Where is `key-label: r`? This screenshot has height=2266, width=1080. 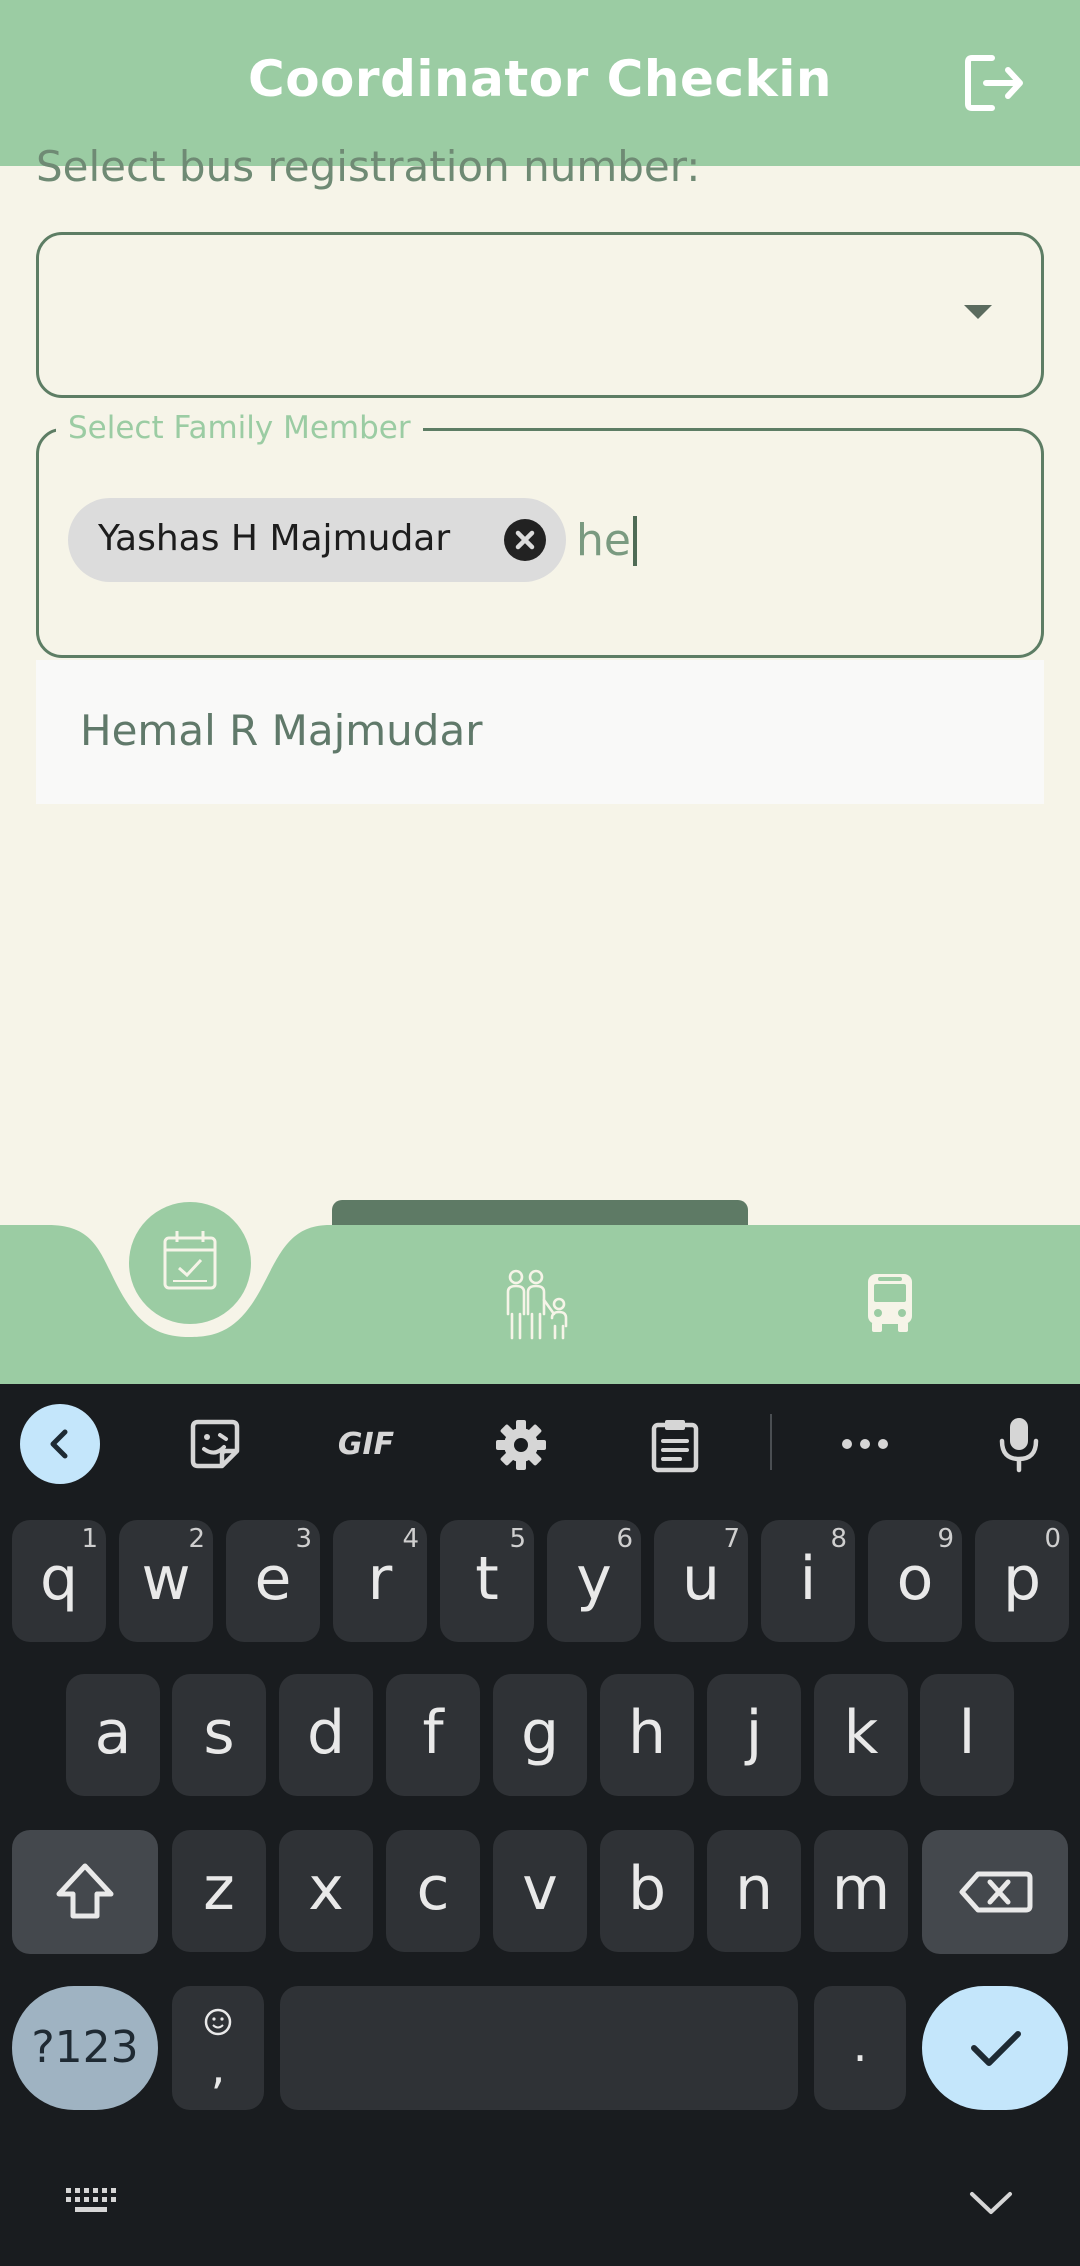
key-label: r is located at coordinates (380, 1579).